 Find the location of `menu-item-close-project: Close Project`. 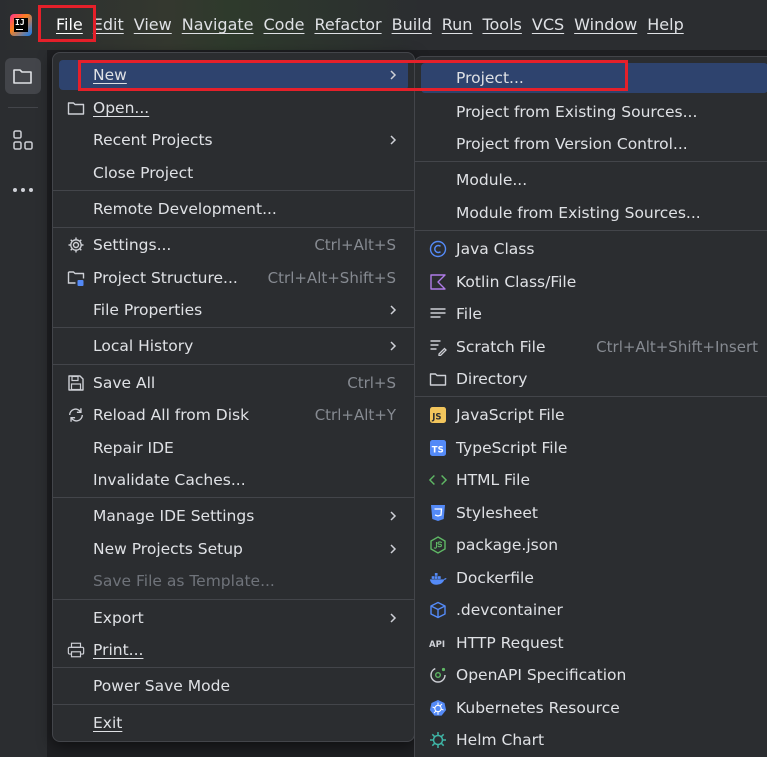

menu-item-close-project: Close Project is located at coordinates (233, 173).